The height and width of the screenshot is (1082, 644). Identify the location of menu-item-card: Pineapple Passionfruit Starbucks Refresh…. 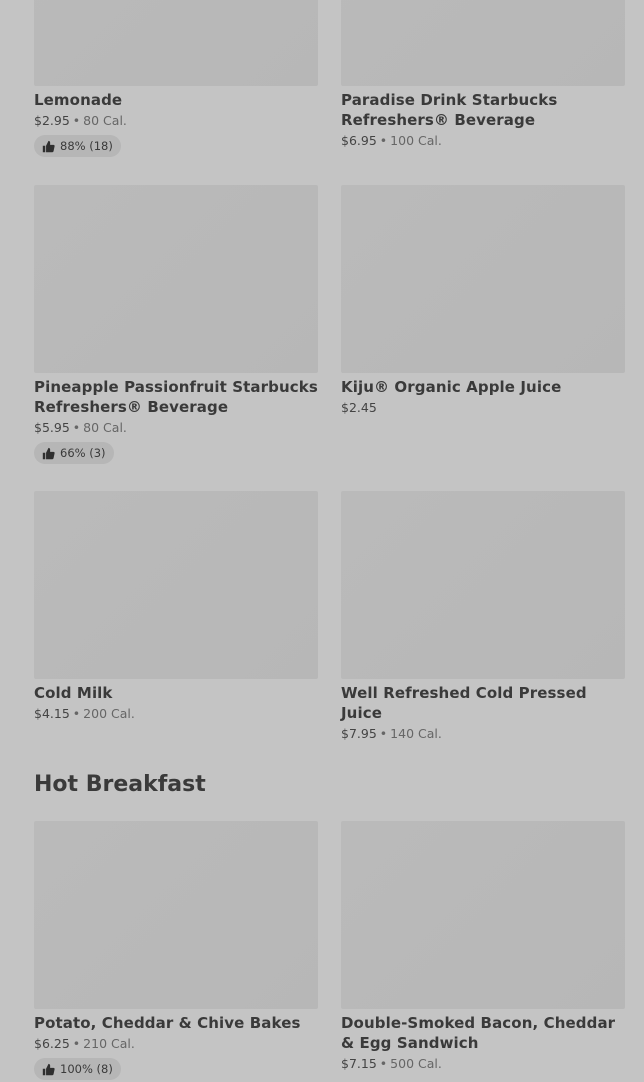
(176, 324).